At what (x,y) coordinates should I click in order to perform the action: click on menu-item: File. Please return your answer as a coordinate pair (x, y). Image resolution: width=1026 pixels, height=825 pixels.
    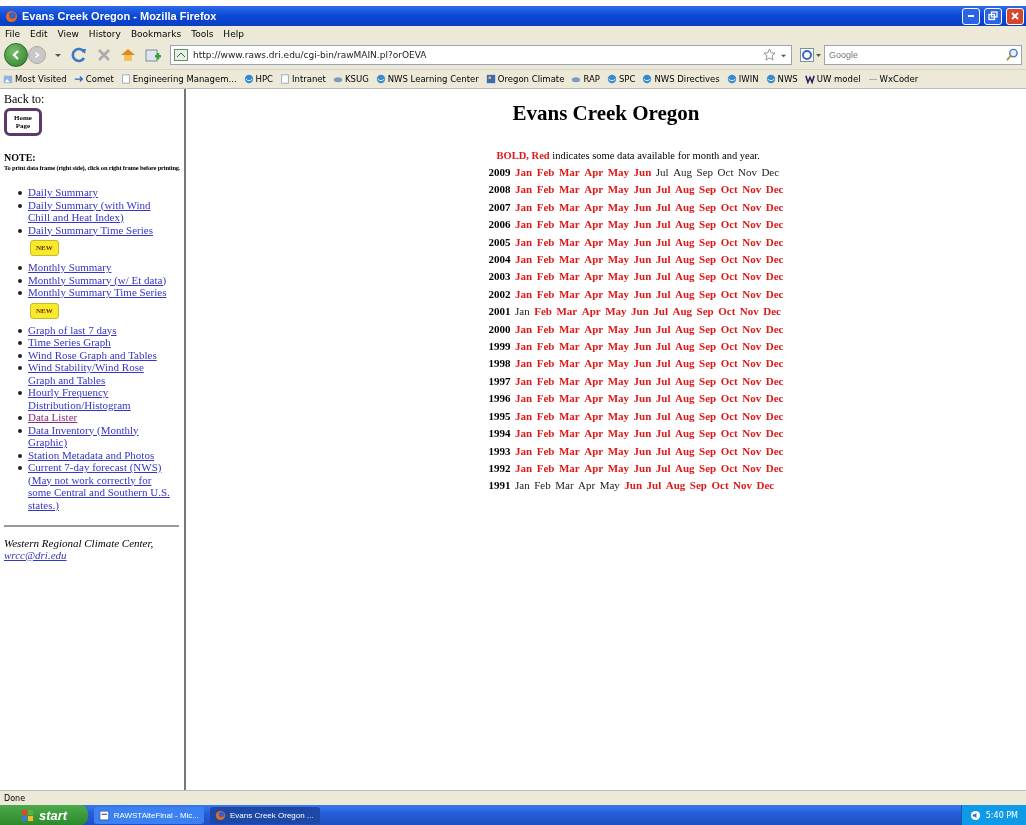
    Looking at the image, I should click on (13, 33).